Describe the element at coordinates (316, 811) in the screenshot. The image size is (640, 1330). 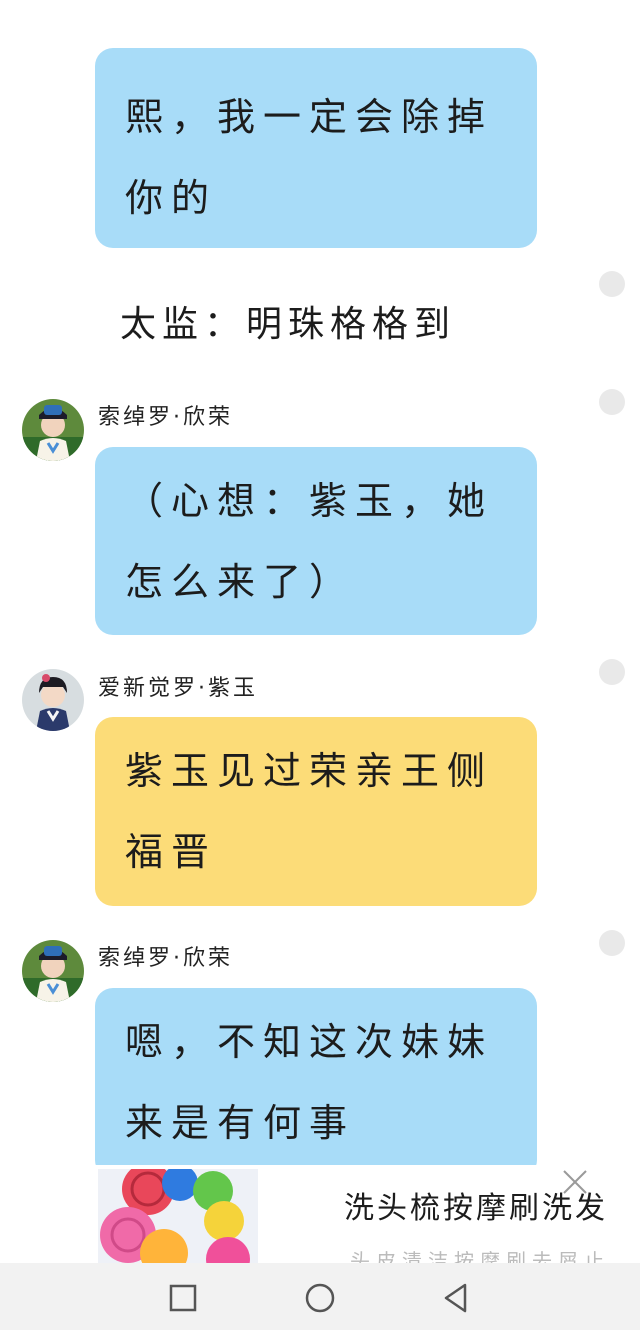
I see `message-bubble-3: 紫玉见过荣亲王侧 福晋` at that location.